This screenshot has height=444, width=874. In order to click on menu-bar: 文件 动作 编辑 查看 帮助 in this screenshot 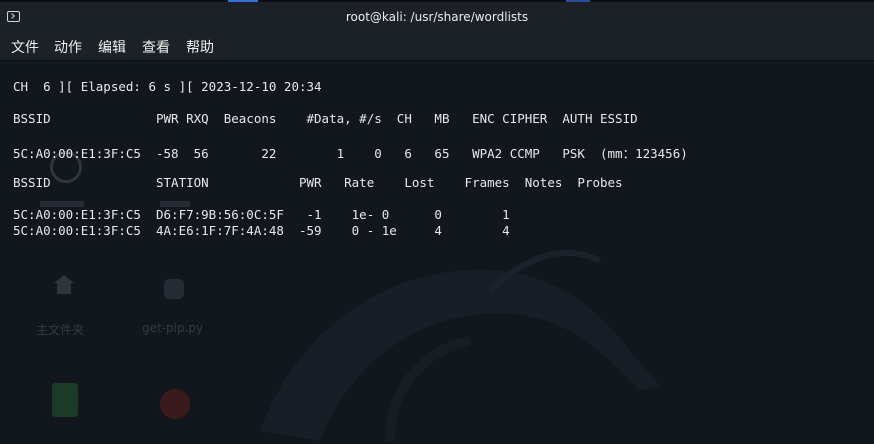, I will do `click(437, 46)`.